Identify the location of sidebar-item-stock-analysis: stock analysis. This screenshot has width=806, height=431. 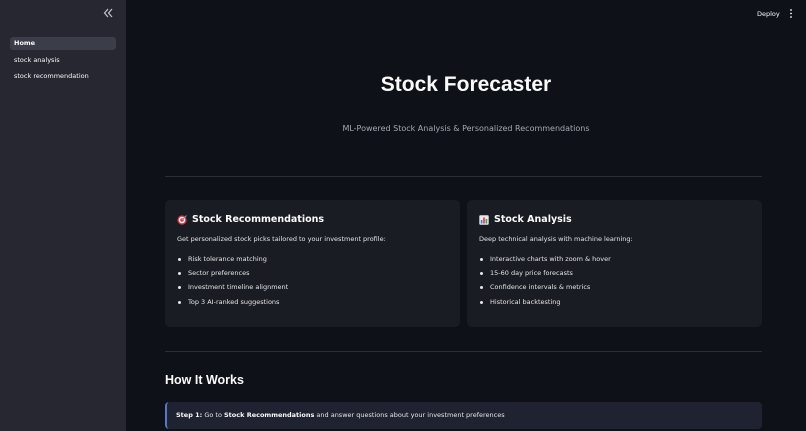
(63, 60).